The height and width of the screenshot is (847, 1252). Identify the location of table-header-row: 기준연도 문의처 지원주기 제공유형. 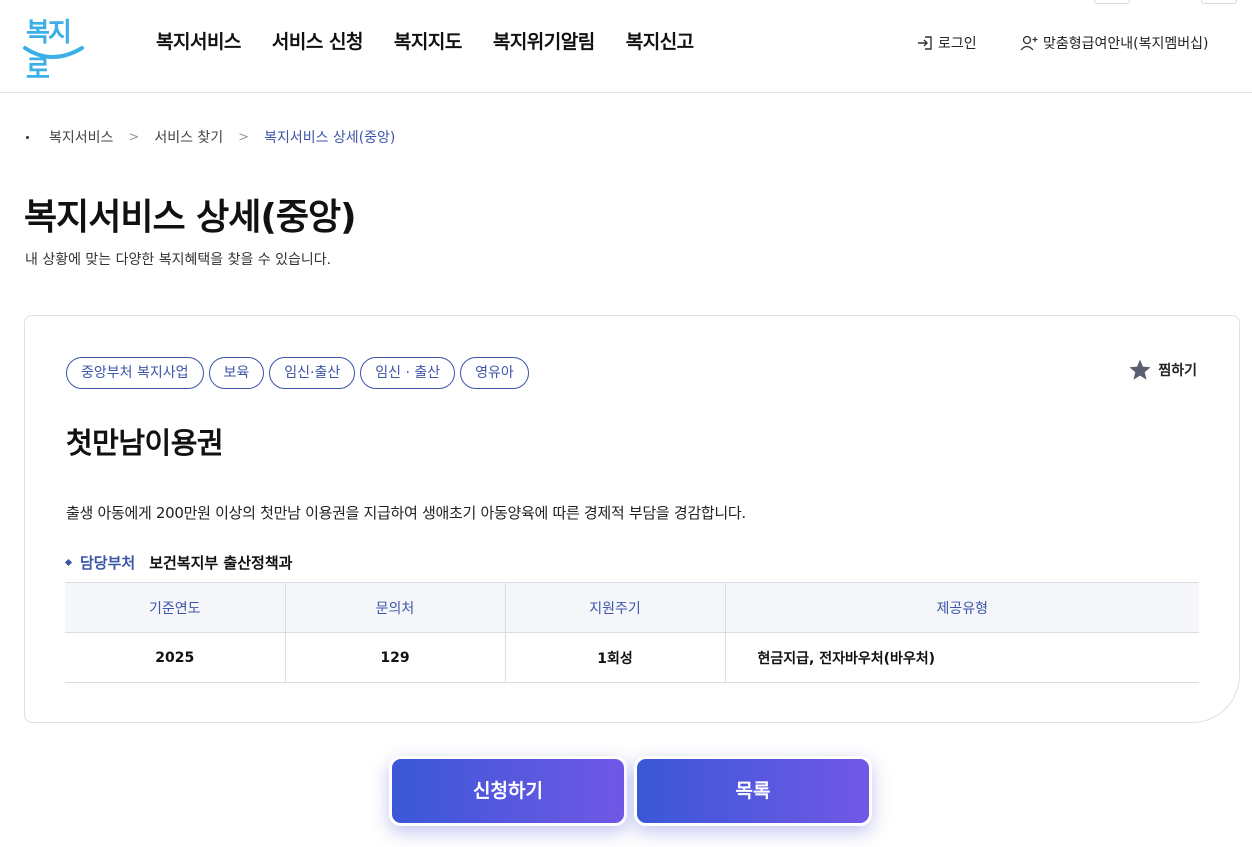
(632, 607).